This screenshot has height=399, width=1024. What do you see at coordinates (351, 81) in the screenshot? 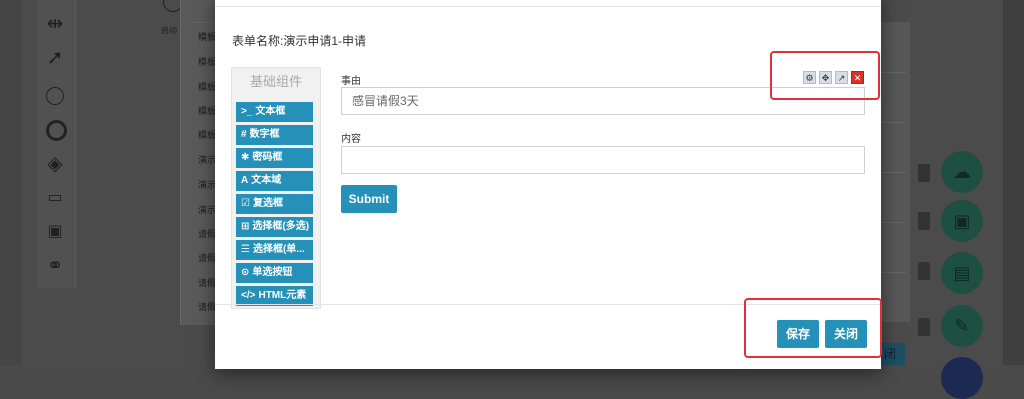
I see `field-label-reason: 事由` at bounding box center [351, 81].